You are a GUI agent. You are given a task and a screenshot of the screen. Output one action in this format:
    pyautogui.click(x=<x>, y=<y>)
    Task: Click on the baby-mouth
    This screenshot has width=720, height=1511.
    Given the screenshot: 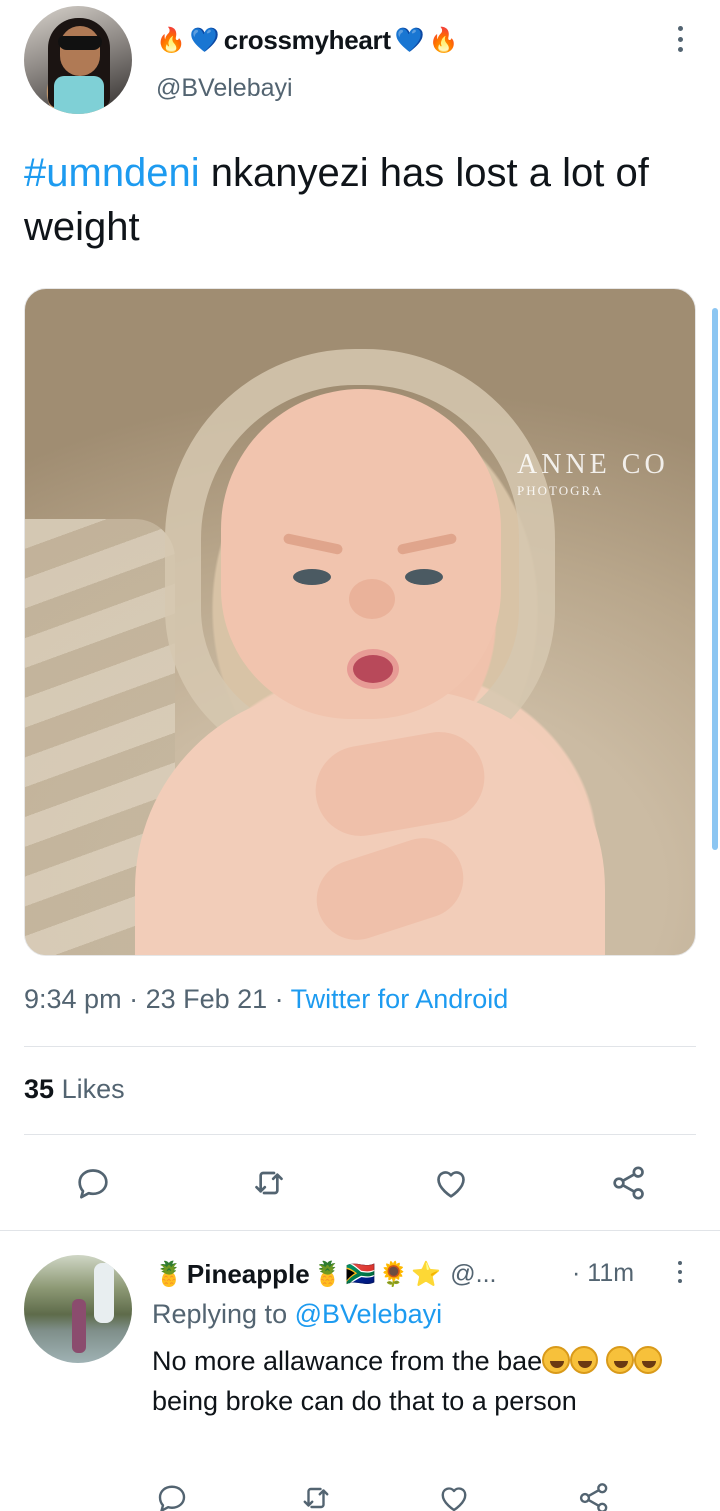 What is the action you would take?
    pyautogui.click(x=373, y=669)
    